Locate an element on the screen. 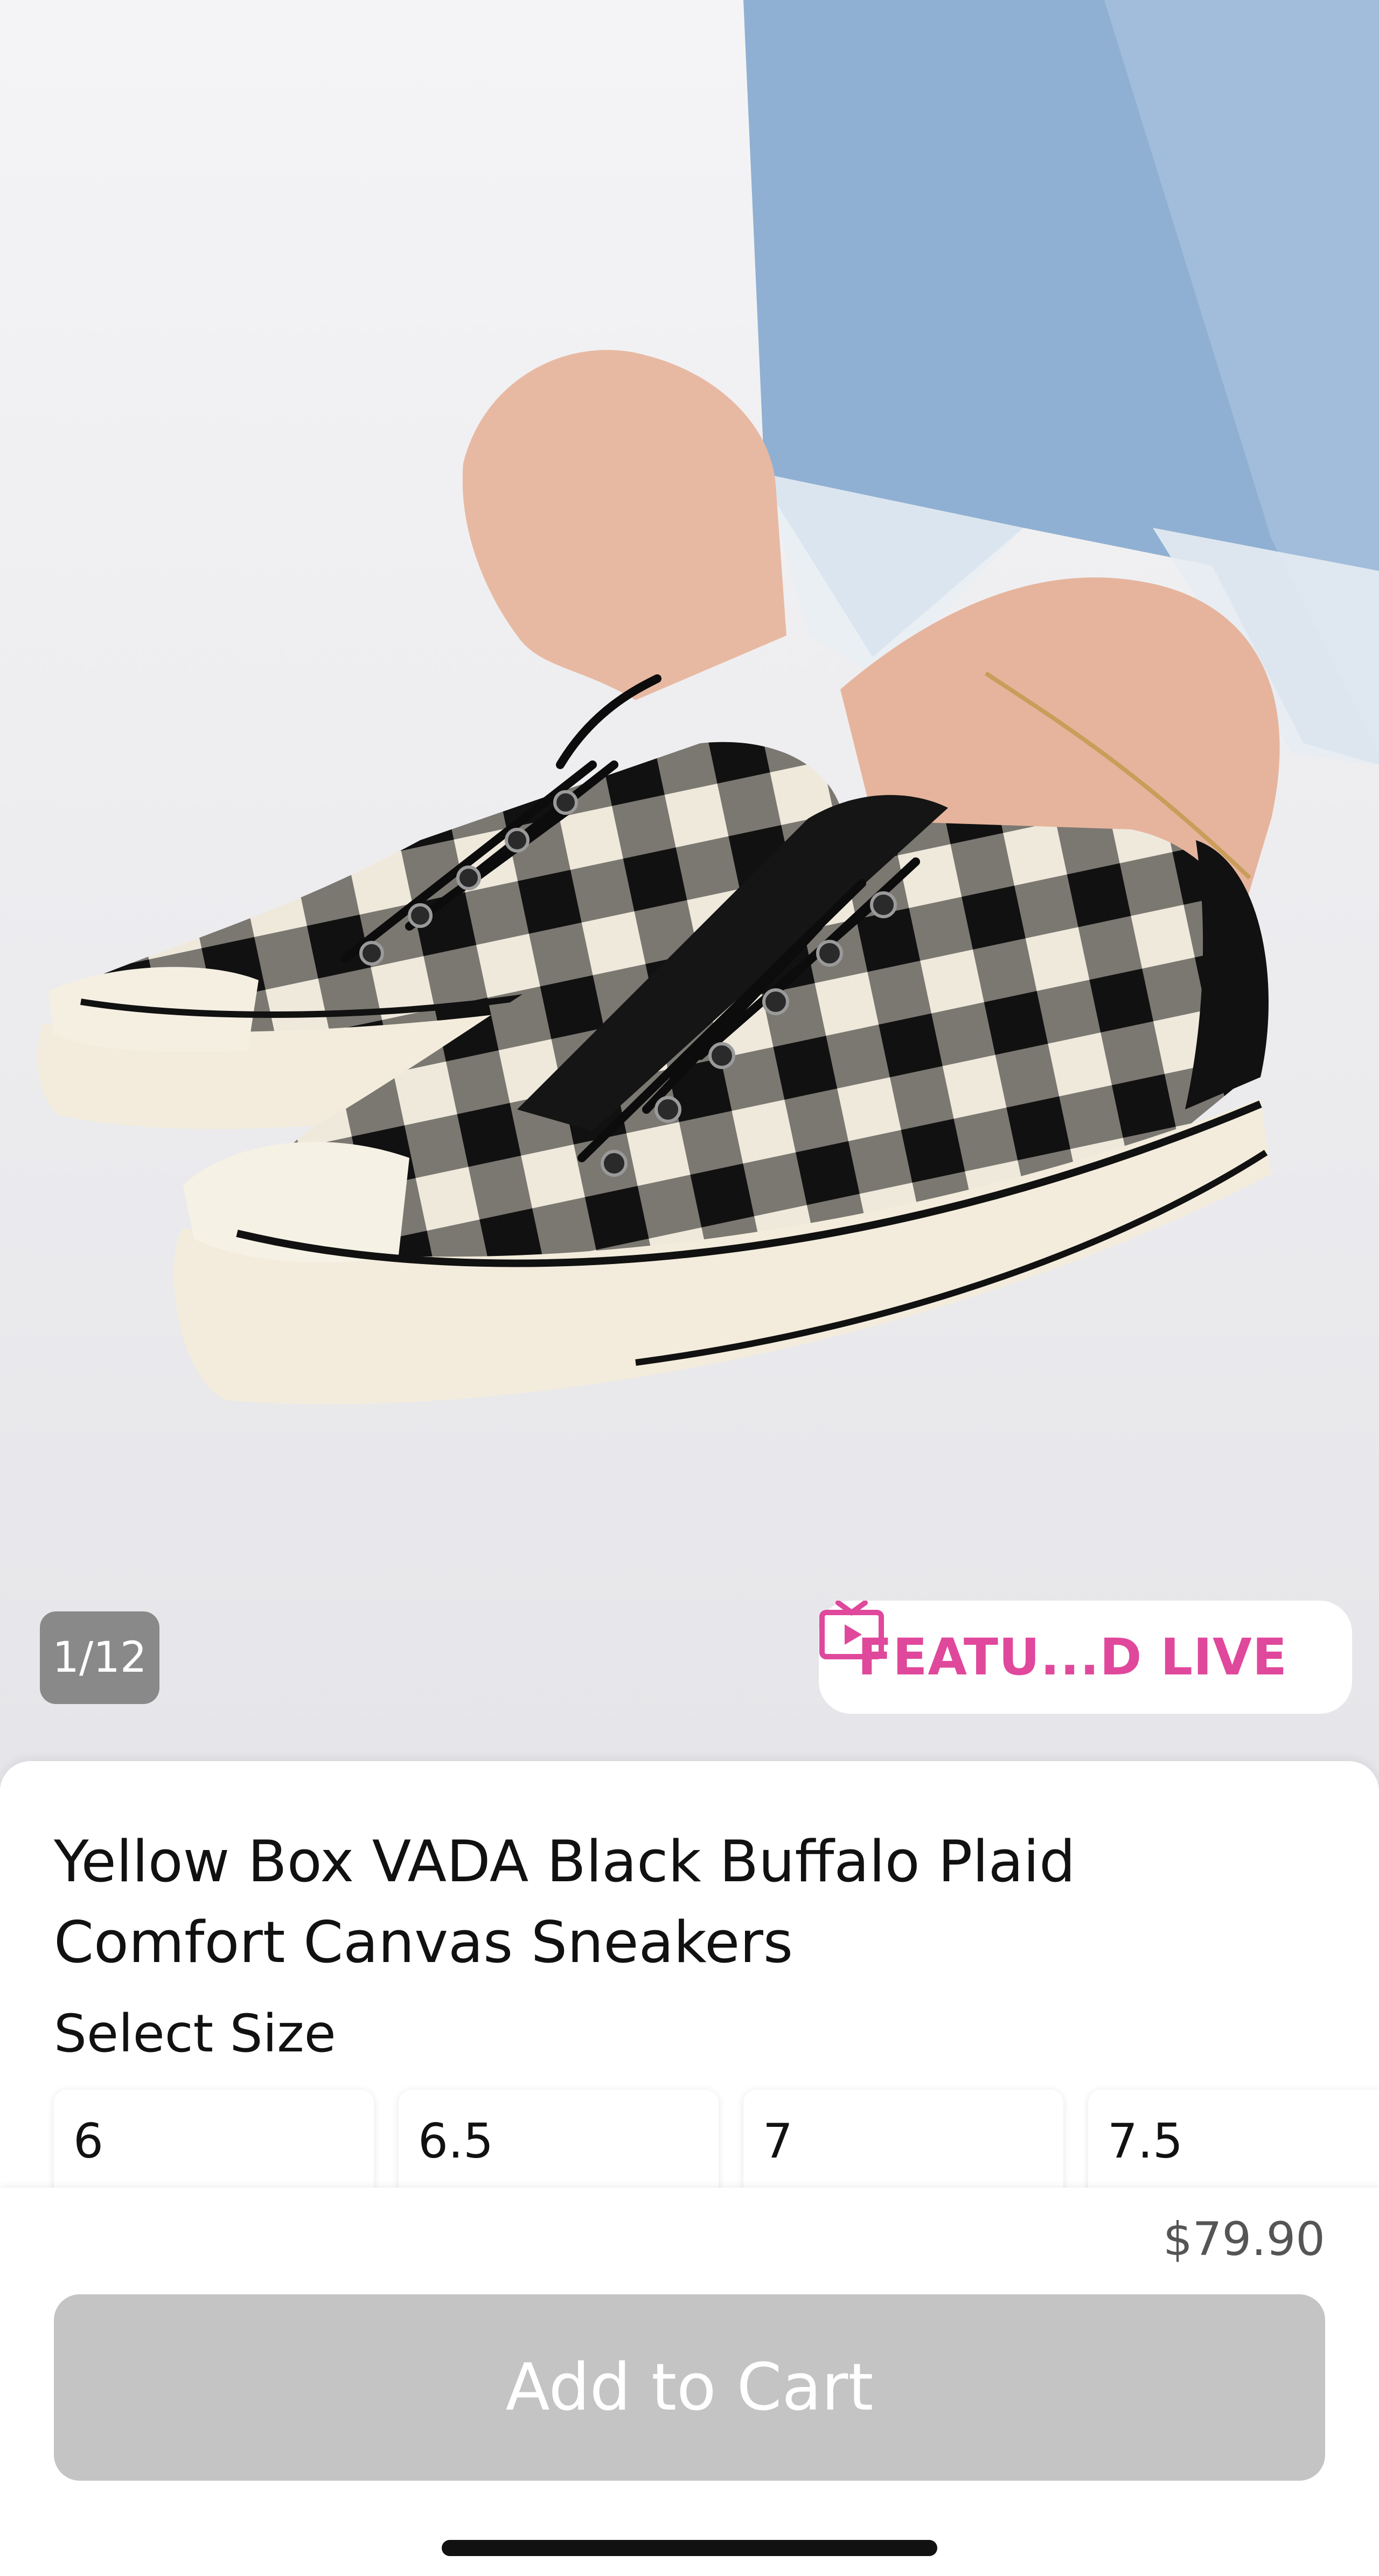  product-price: $79.90 is located at coordinates (1244, 2239).